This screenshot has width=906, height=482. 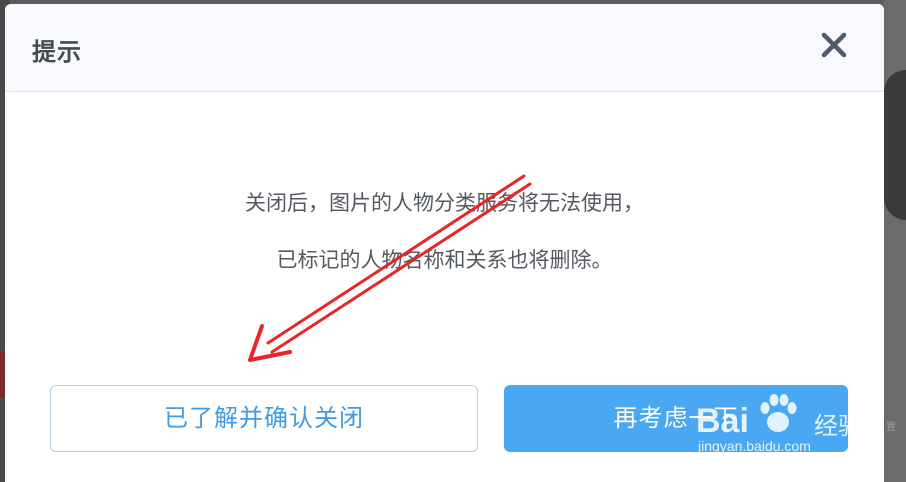 I want to click on confirm-close-button: 已了解并确认关闭, so click(x=264, y=418).